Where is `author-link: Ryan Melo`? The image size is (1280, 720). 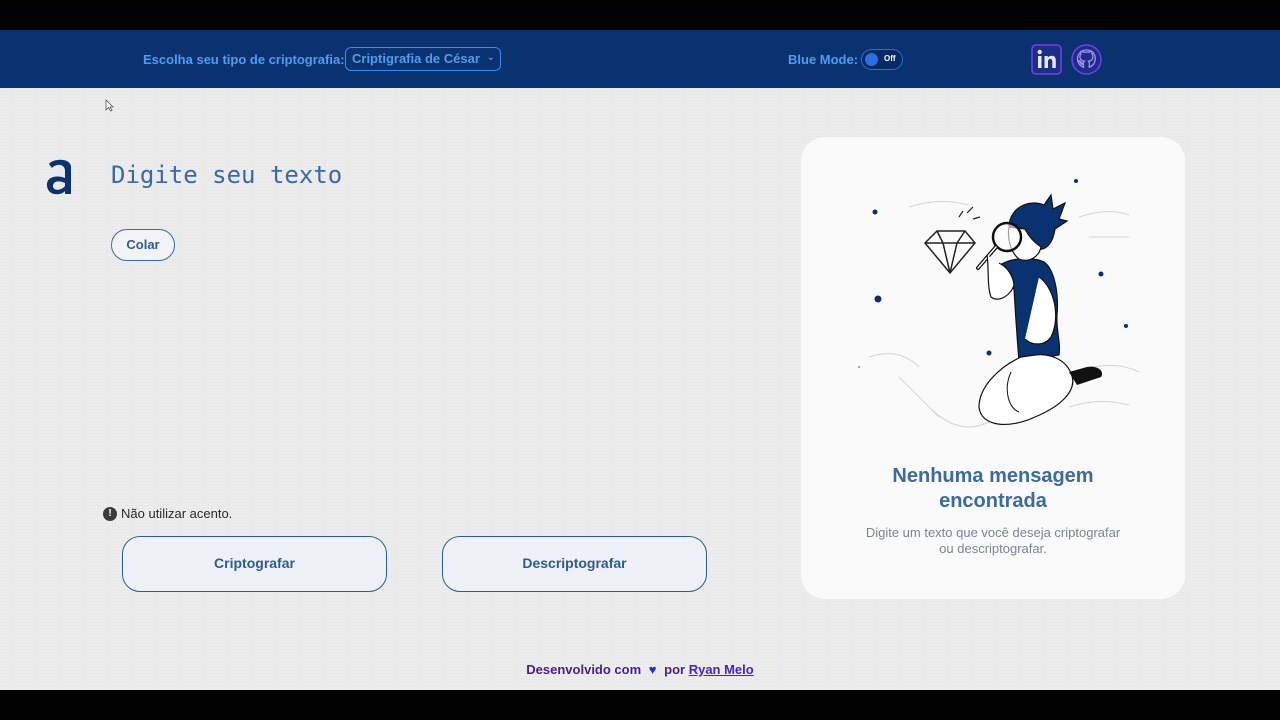
author-link: Ryan Melo is located at coordinates (721, 669).